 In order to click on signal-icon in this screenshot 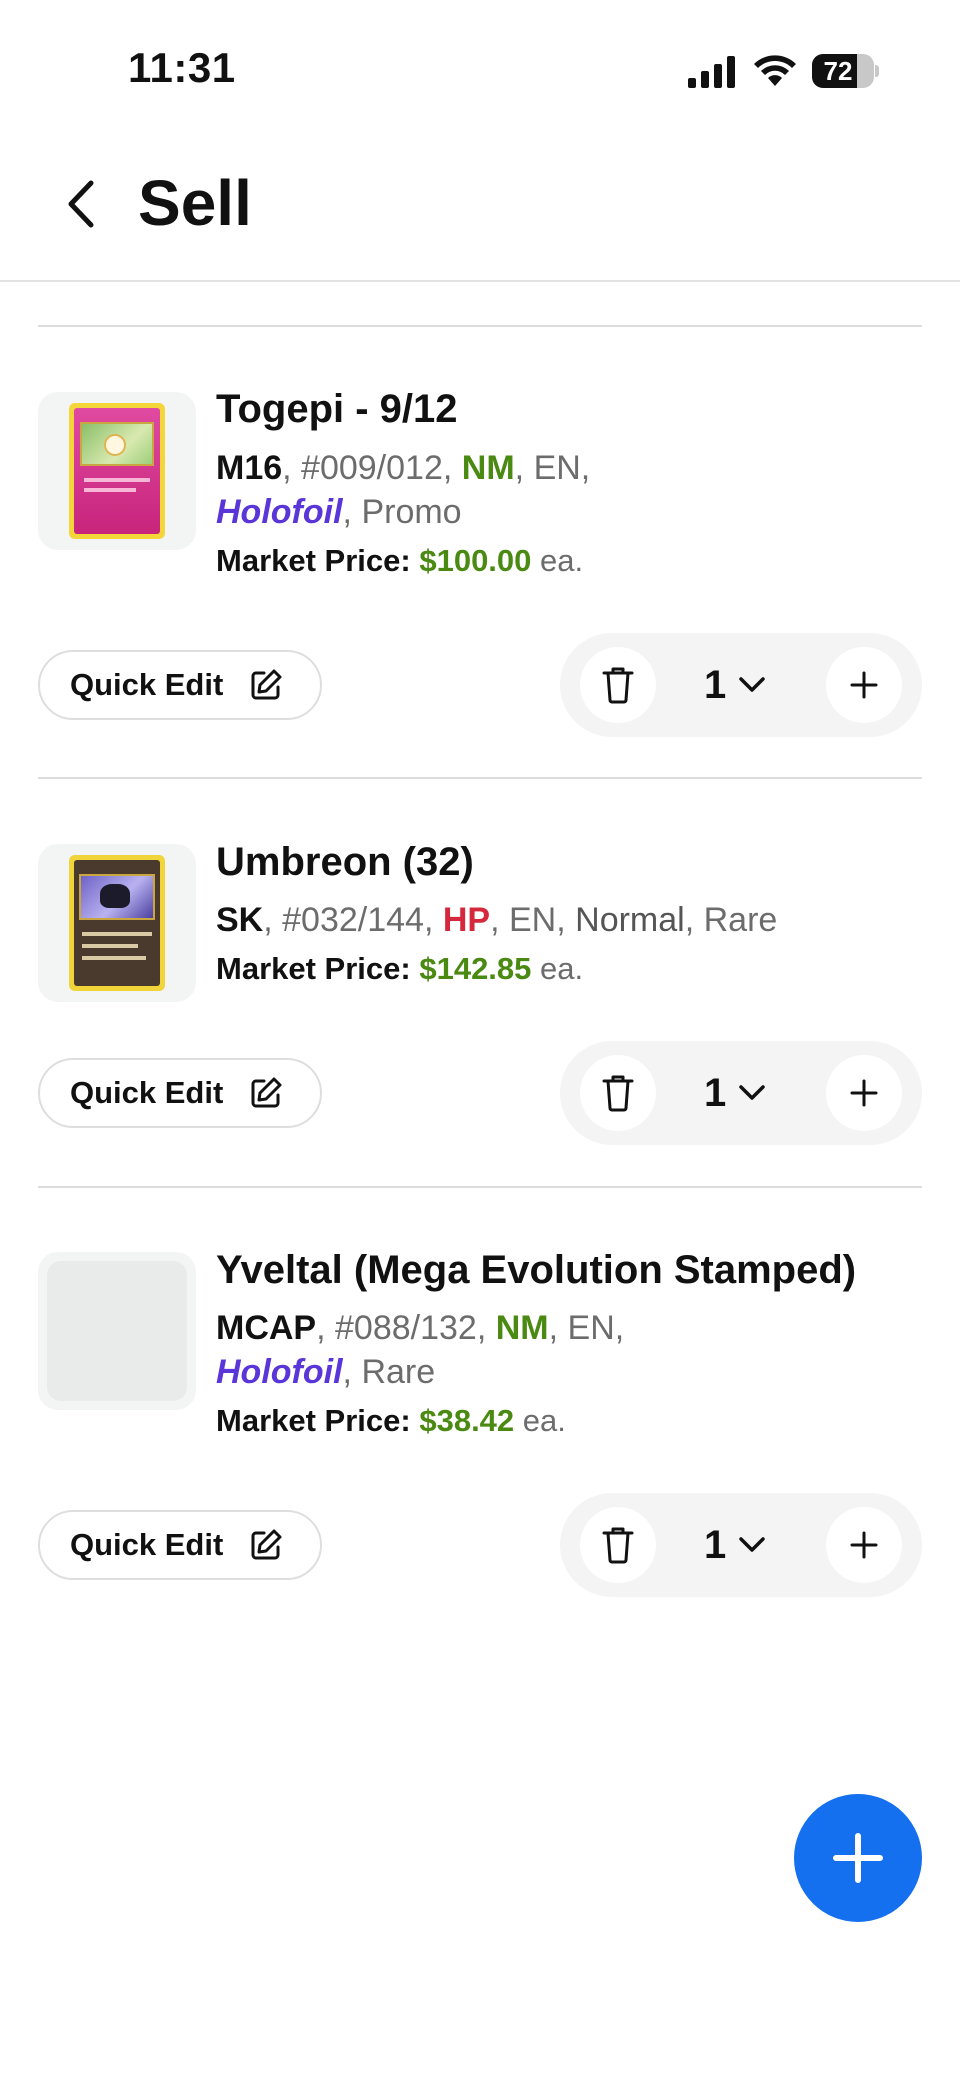, I will do `click(711, 72)`.